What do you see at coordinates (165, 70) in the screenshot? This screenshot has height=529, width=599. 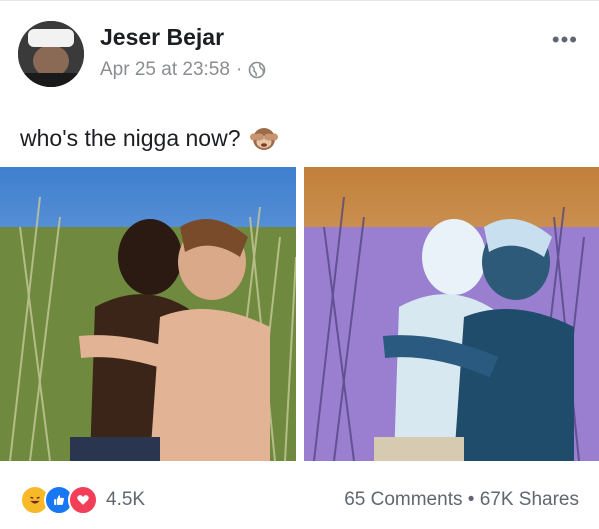 I see `post-timestamp: Apr 25 at 23:58` at bounding box center [165, 70].